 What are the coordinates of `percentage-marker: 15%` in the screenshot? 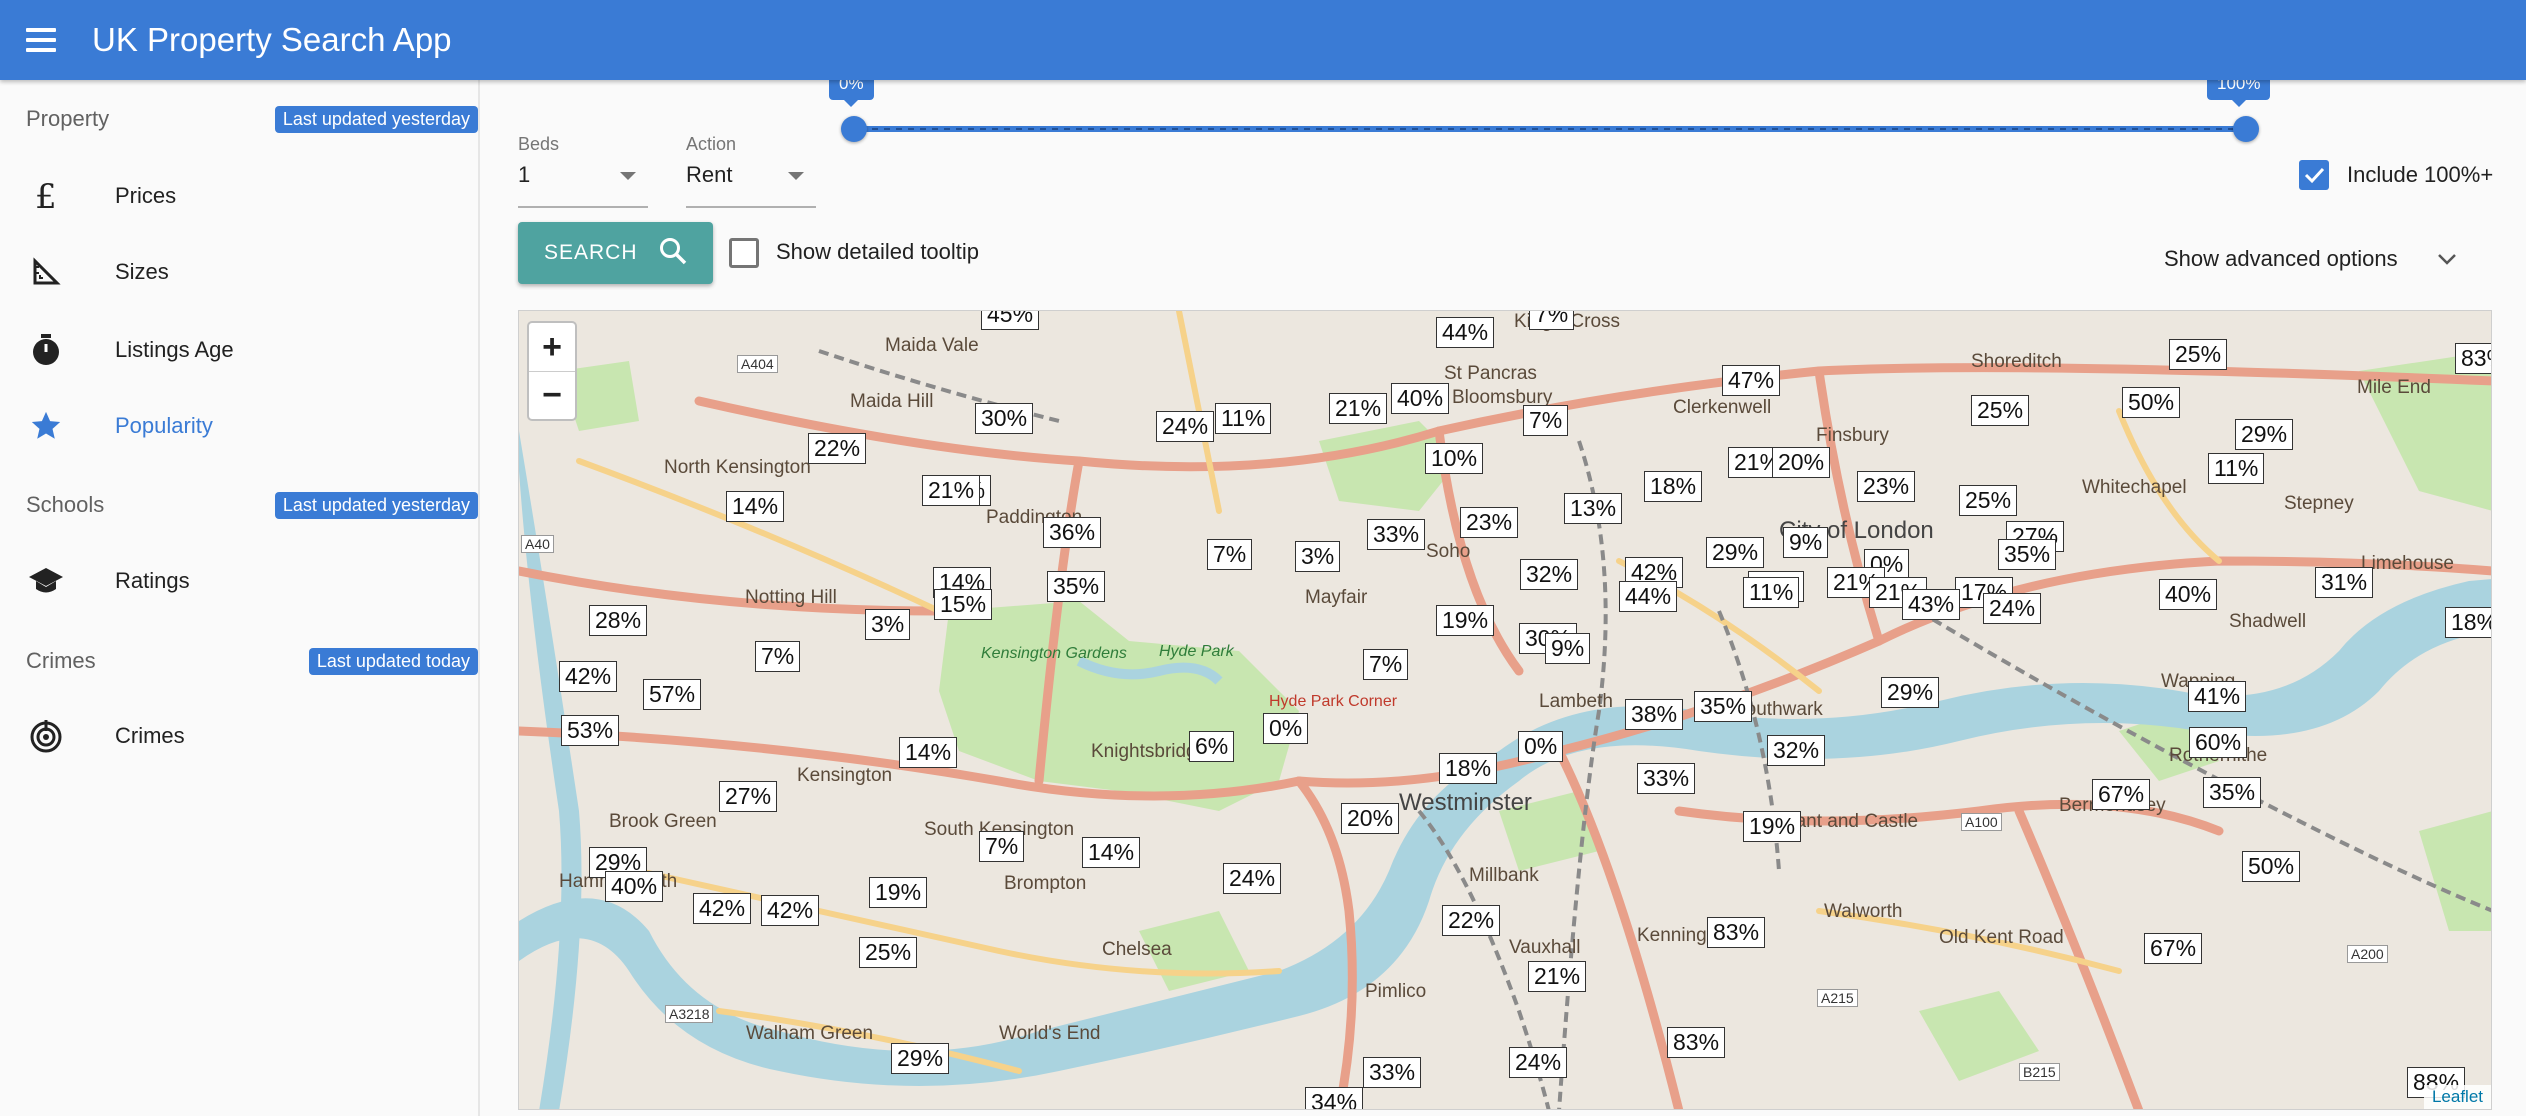 It's located at (963, 604).